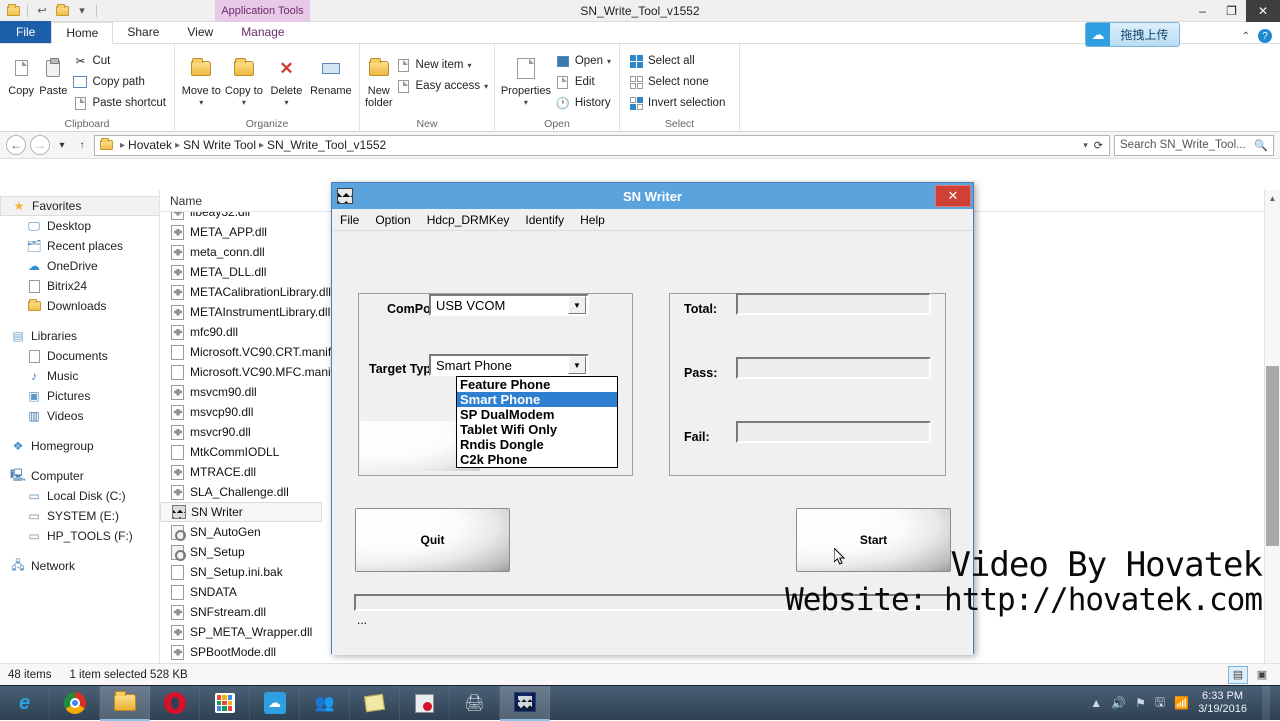 The image size is (1280, 721). Describe the element at coordinates (1272, 456) in the screenshot. I see `scrollbar-thumb` at that location.